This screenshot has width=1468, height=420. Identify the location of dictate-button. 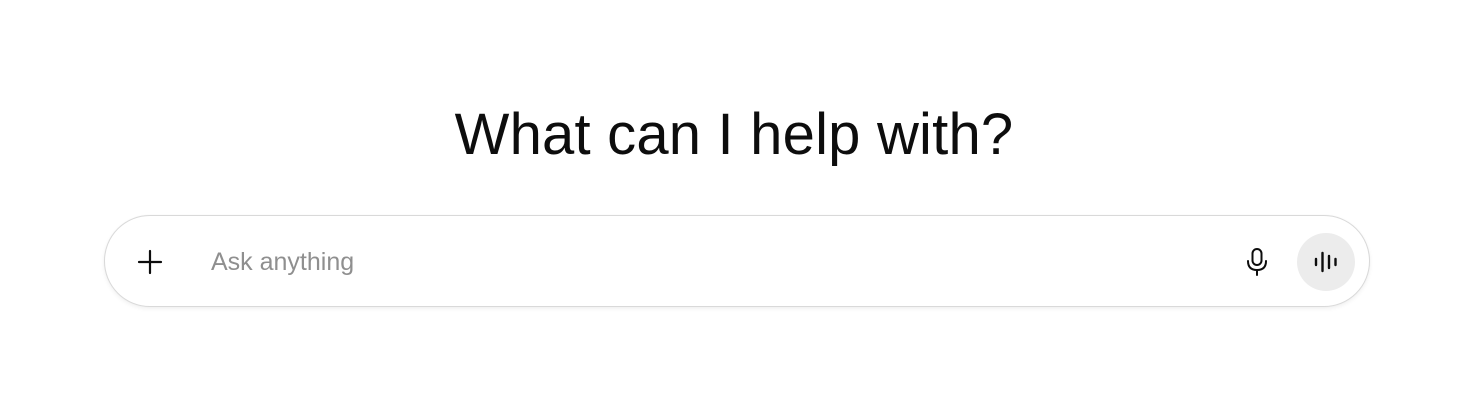
(1257, 262).